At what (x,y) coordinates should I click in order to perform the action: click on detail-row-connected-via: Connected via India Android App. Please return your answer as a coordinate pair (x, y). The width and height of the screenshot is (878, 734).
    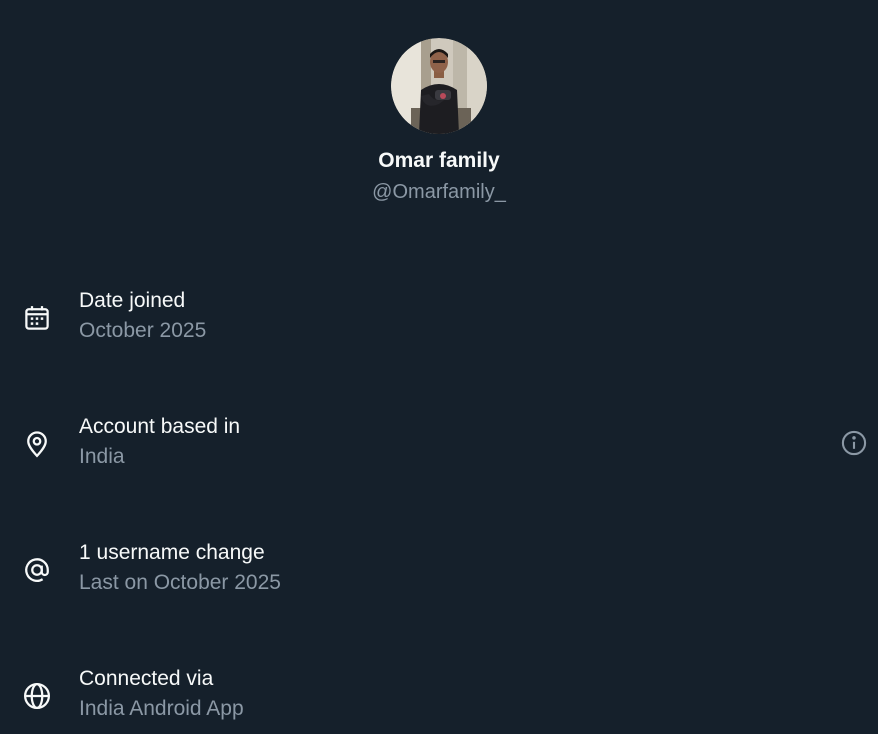
    Looking at the image, I should click on (439, 697).